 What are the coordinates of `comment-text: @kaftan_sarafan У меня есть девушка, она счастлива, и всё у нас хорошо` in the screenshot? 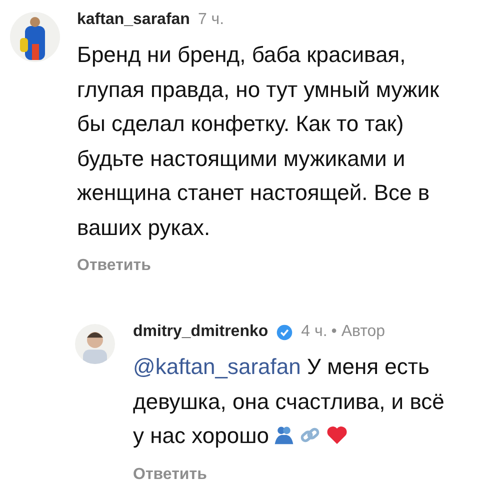 It's located at (289, 401).